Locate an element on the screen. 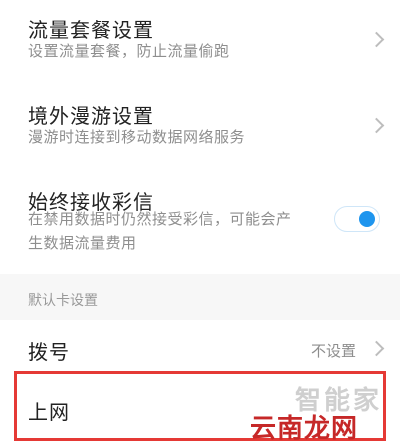 This screenshot has height=446, width=400. toggle-knob is located at coordinates (367, 219).